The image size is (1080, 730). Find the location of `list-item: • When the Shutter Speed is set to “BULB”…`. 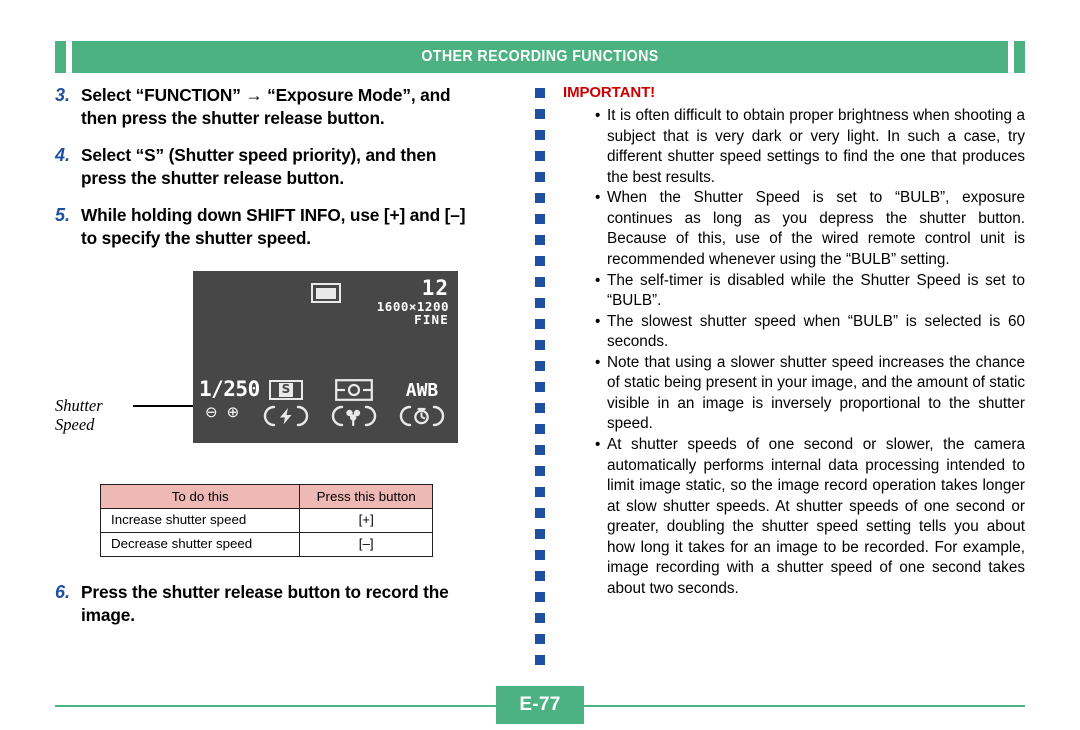

list-item: • When the Shutter Speed is set to “BULB”… is located at coordinates (810, 229).